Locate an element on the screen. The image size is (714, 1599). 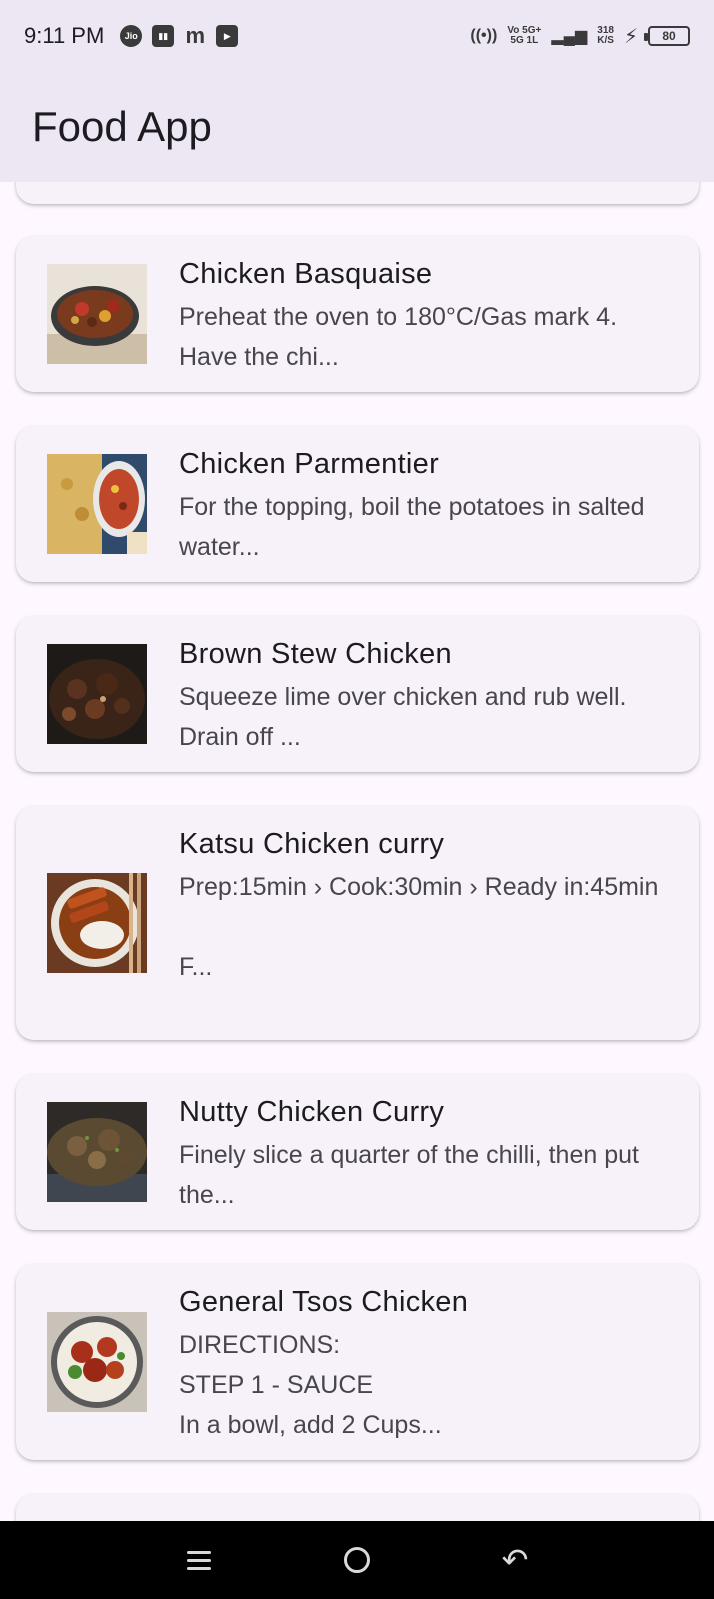
network-indicator: Vo 5G+ 5G 1L is located at coordinates (524, 35).